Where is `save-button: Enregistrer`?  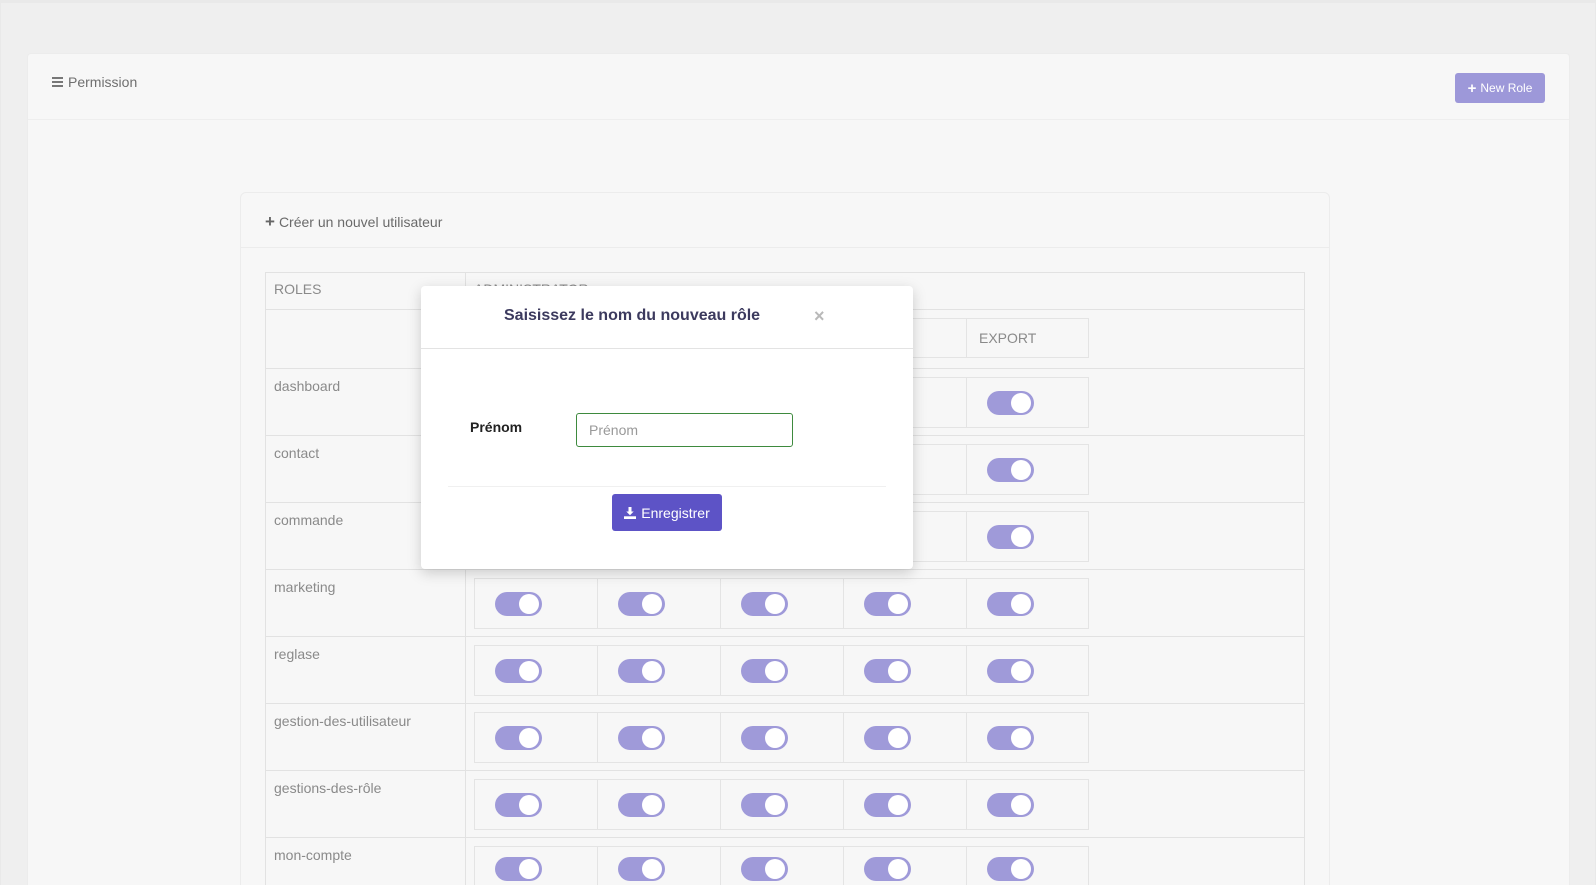 save-button: Enregistrer is located at coordinates (667, 512).